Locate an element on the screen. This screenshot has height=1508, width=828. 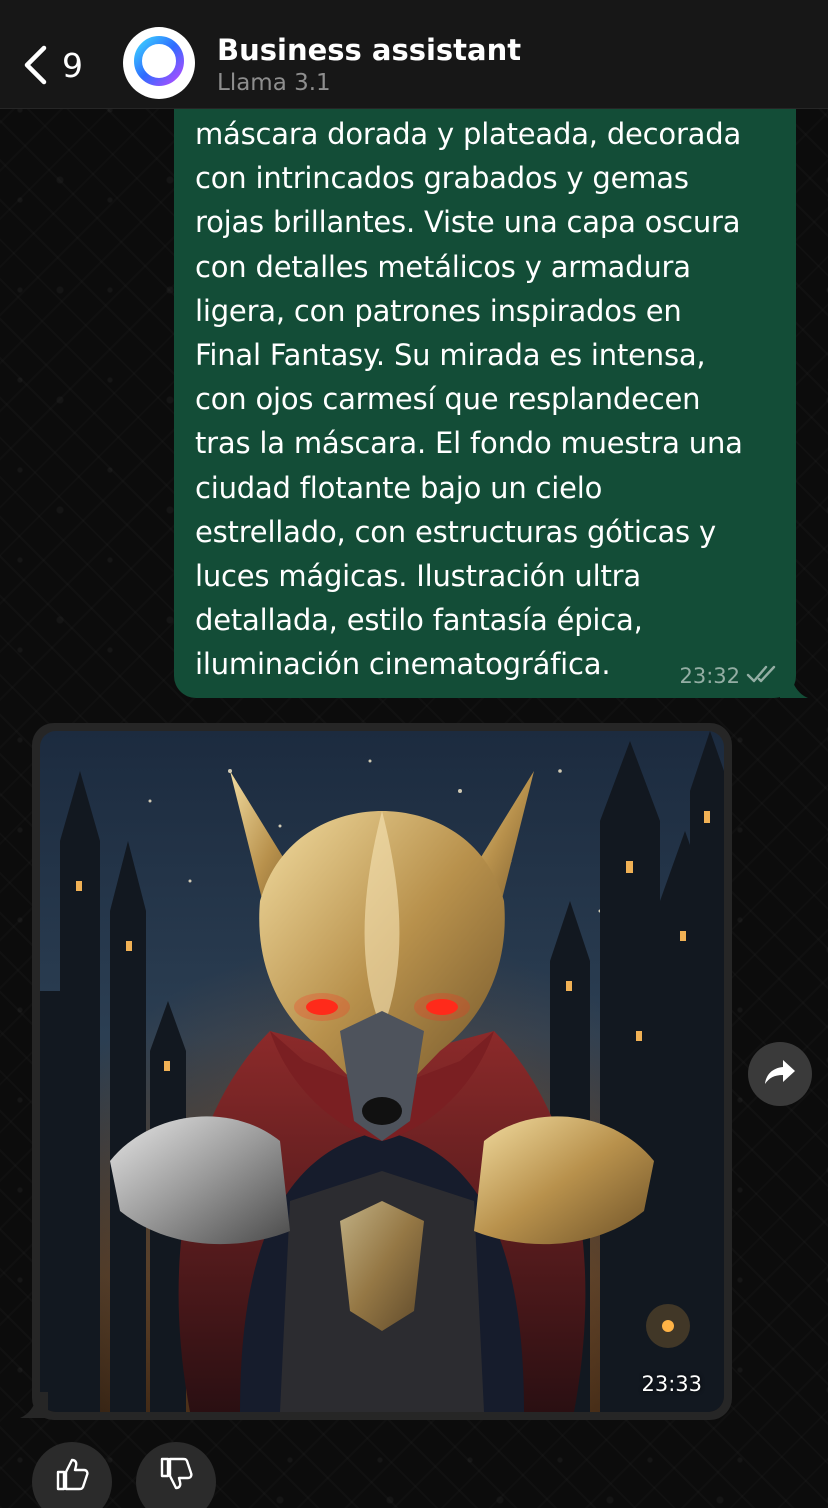
message-time: 23:32 is located at coordinates (709, 676).